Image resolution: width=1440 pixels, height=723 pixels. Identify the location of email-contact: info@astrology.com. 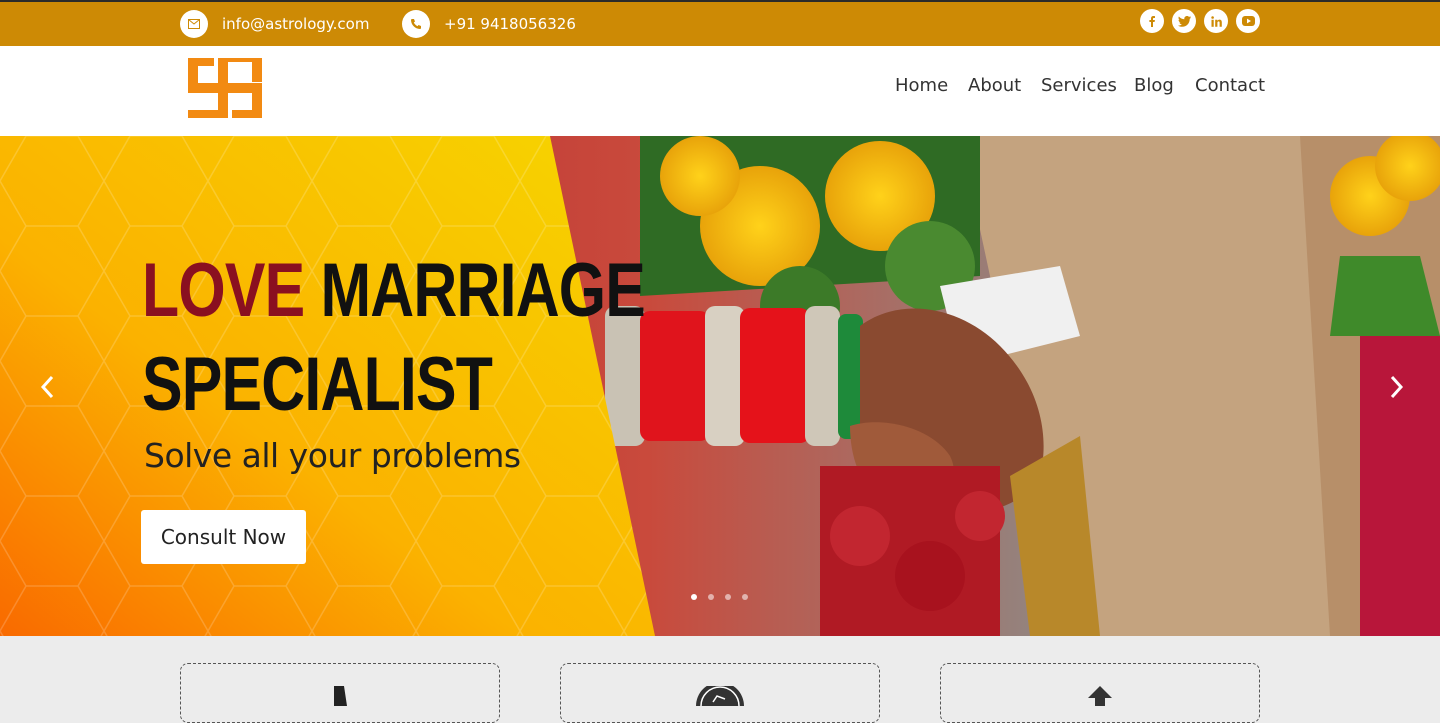
(274, 24).